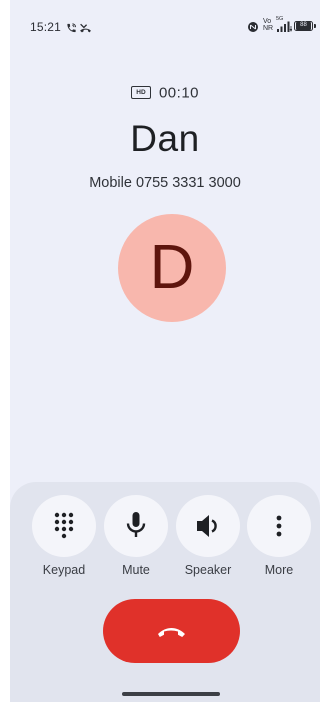 This screenshot has width=324, height=702. I want to click on more-control: More, so click(279, 536).